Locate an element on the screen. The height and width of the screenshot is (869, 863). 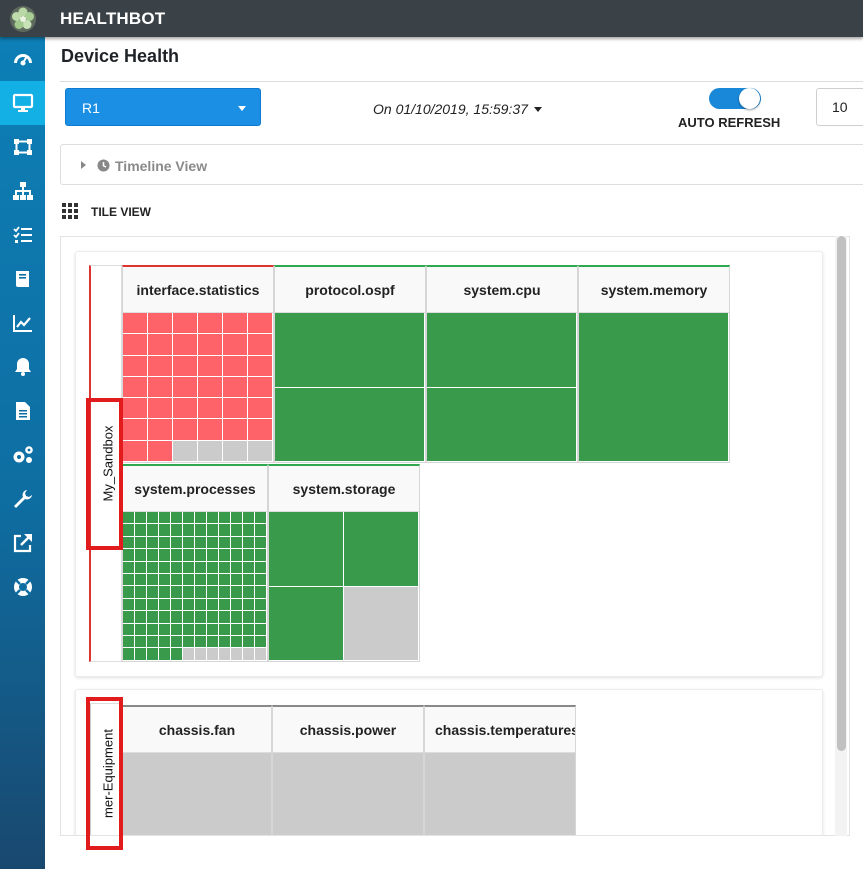
scrollbar-thumb is located at coordinates (841, 493).